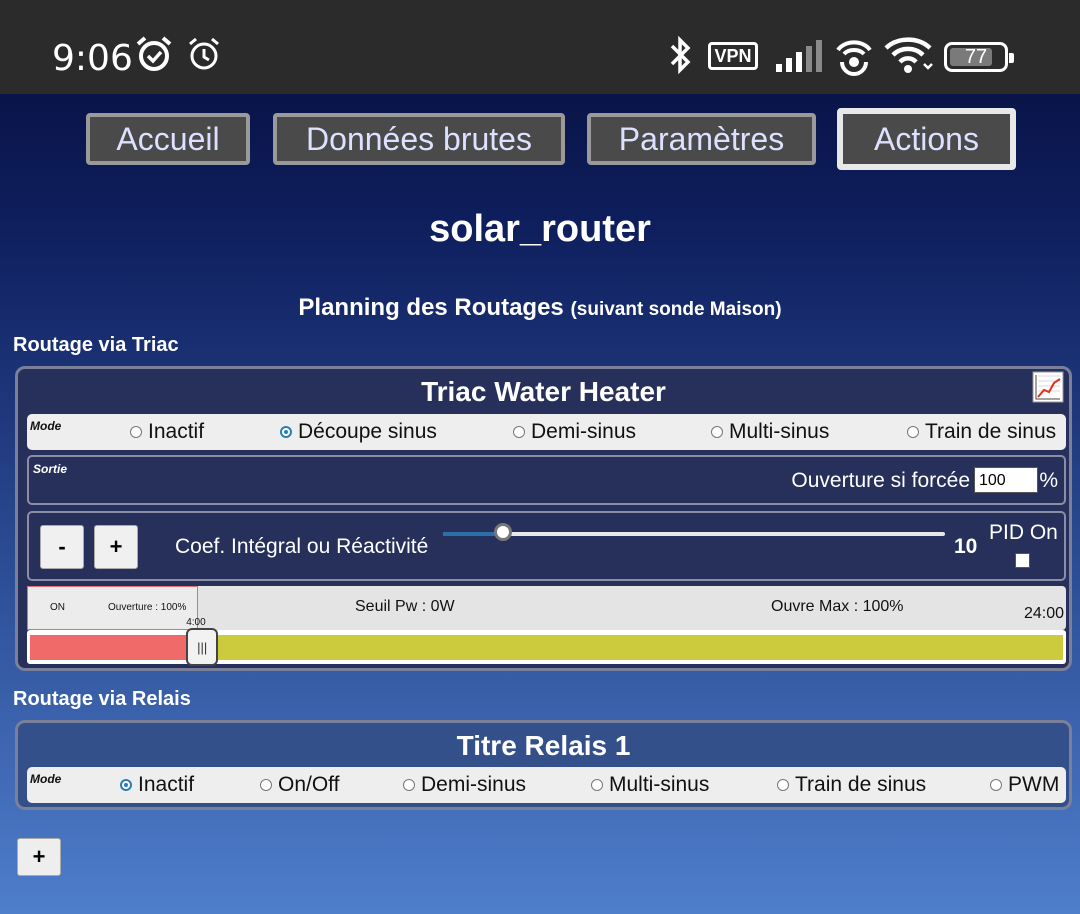 Image resolution: width=1080 pixels, height=914 pixels. What do you see at coordinates (62, 547) in the screenshot?
I see `minus-button: -` at bounding box center [62, 547].